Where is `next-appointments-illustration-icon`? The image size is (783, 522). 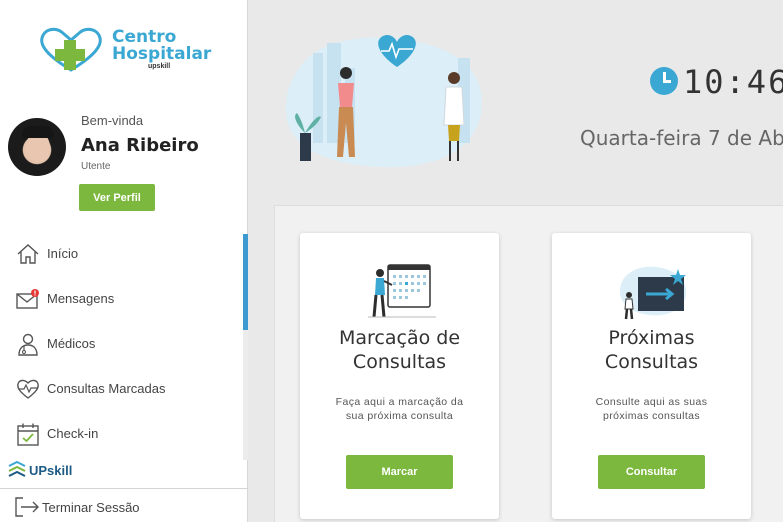 next-appointments-illustration-icon is located at coordinates (653, 293).